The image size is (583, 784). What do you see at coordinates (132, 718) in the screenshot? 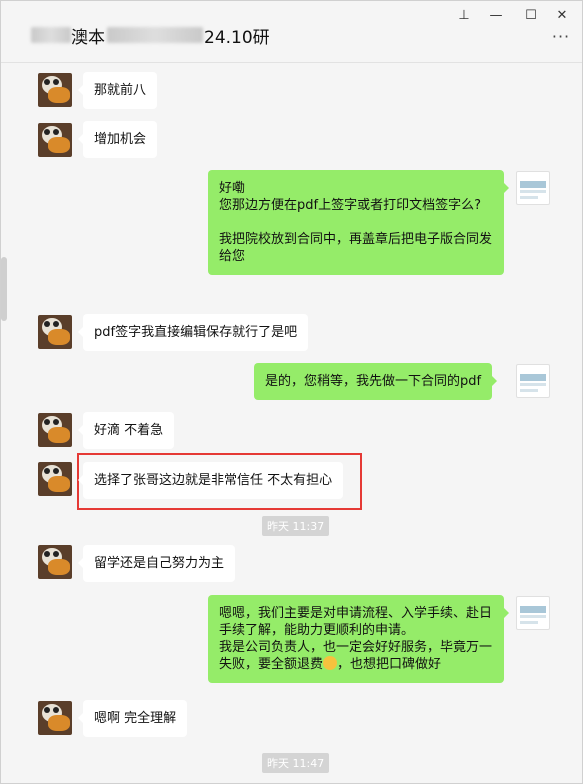
I see `incoming-message: 嗯啊 完全理解` at bounding box center [132, 718].